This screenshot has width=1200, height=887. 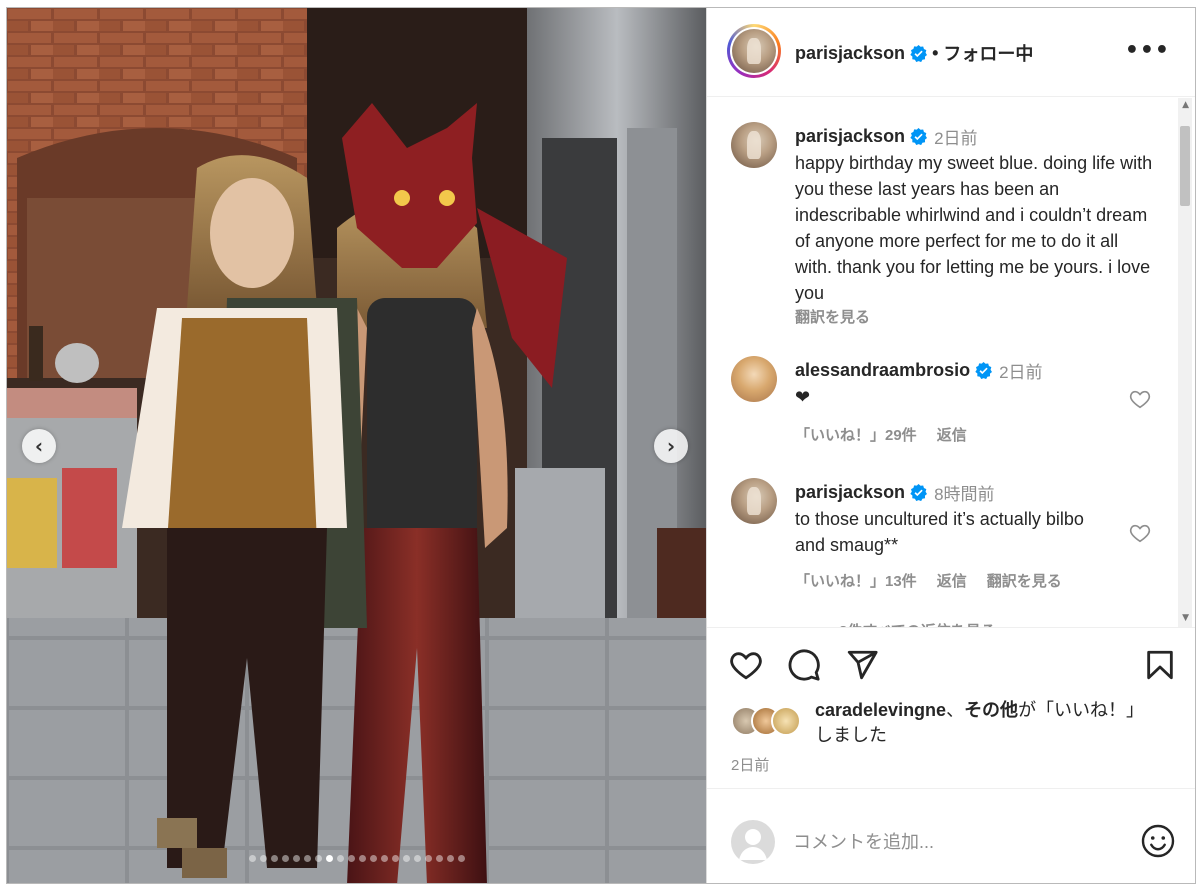 What do you see at coordinates (746, 665) in the screenshot?
I see `heart-icon` at bounding box center [746, 665].